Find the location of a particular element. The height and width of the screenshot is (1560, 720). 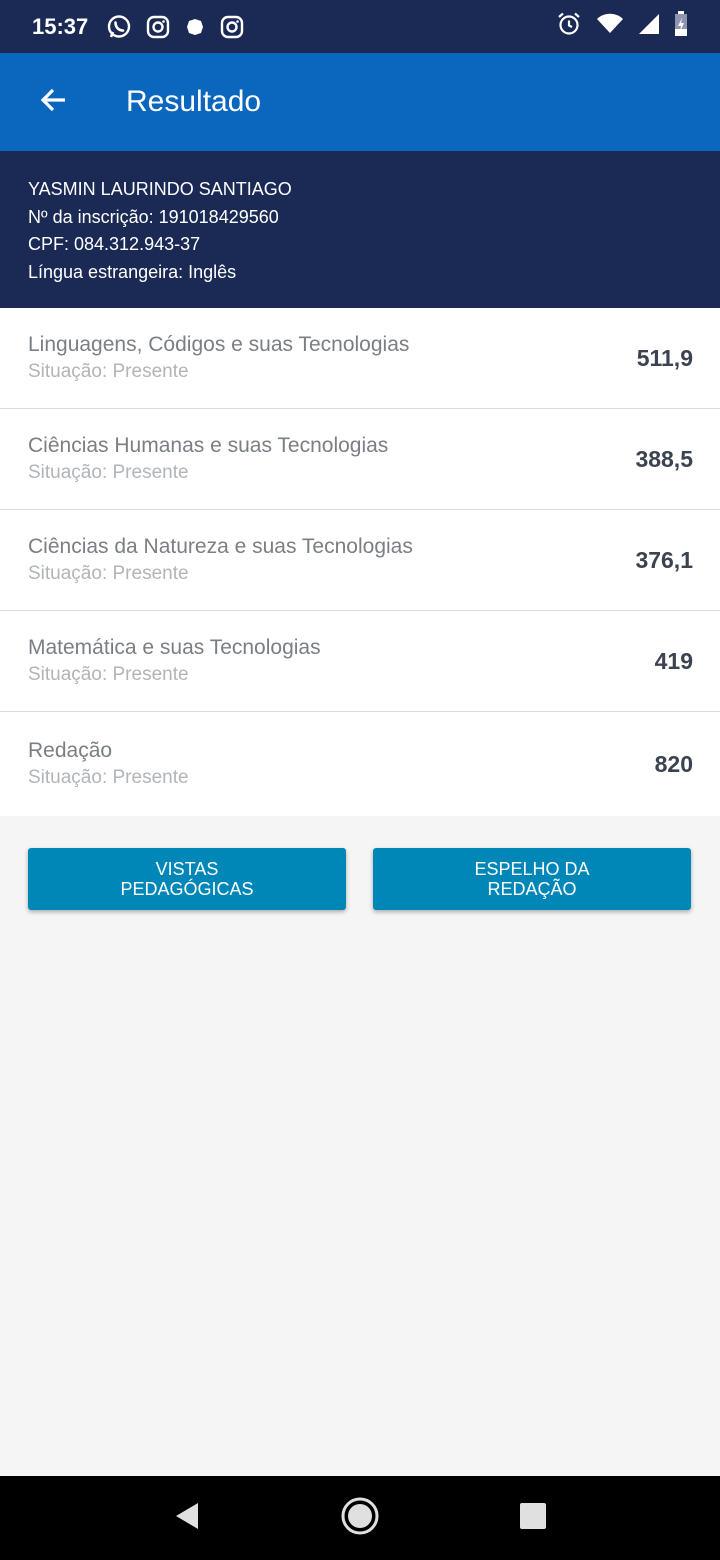

result-score: 376,1 is located at coordinates (664, 559).